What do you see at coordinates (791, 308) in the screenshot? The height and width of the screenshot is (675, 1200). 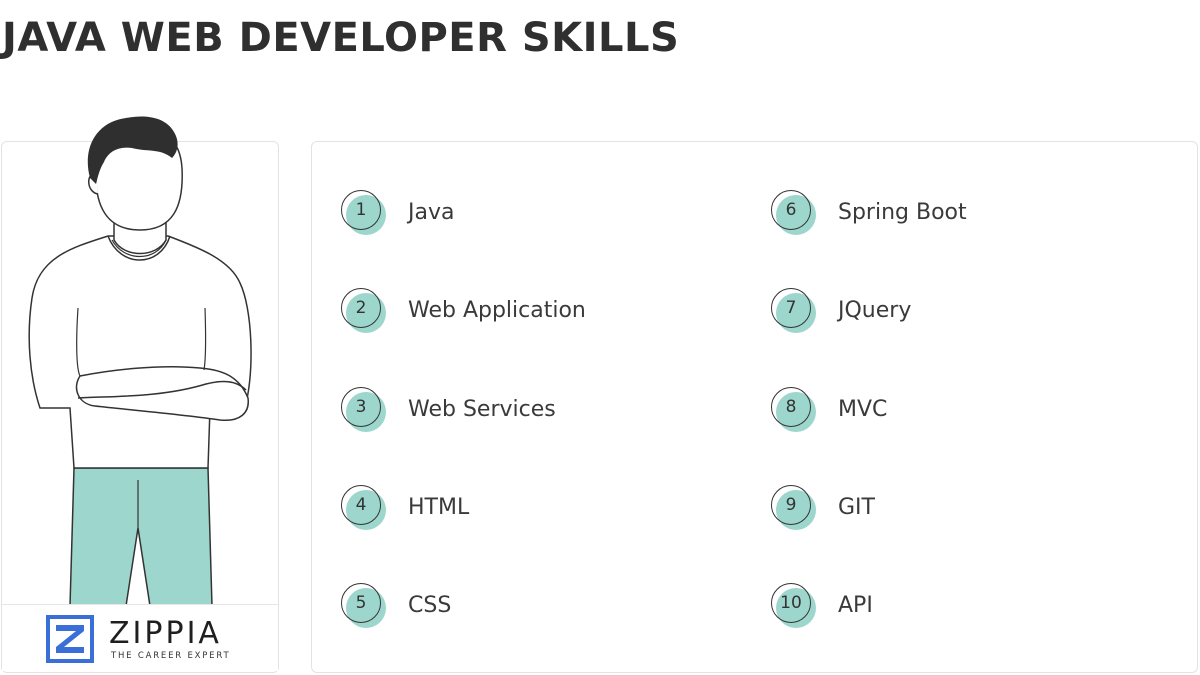 I see `skill-number: 7` at bounding box center [791, 308].